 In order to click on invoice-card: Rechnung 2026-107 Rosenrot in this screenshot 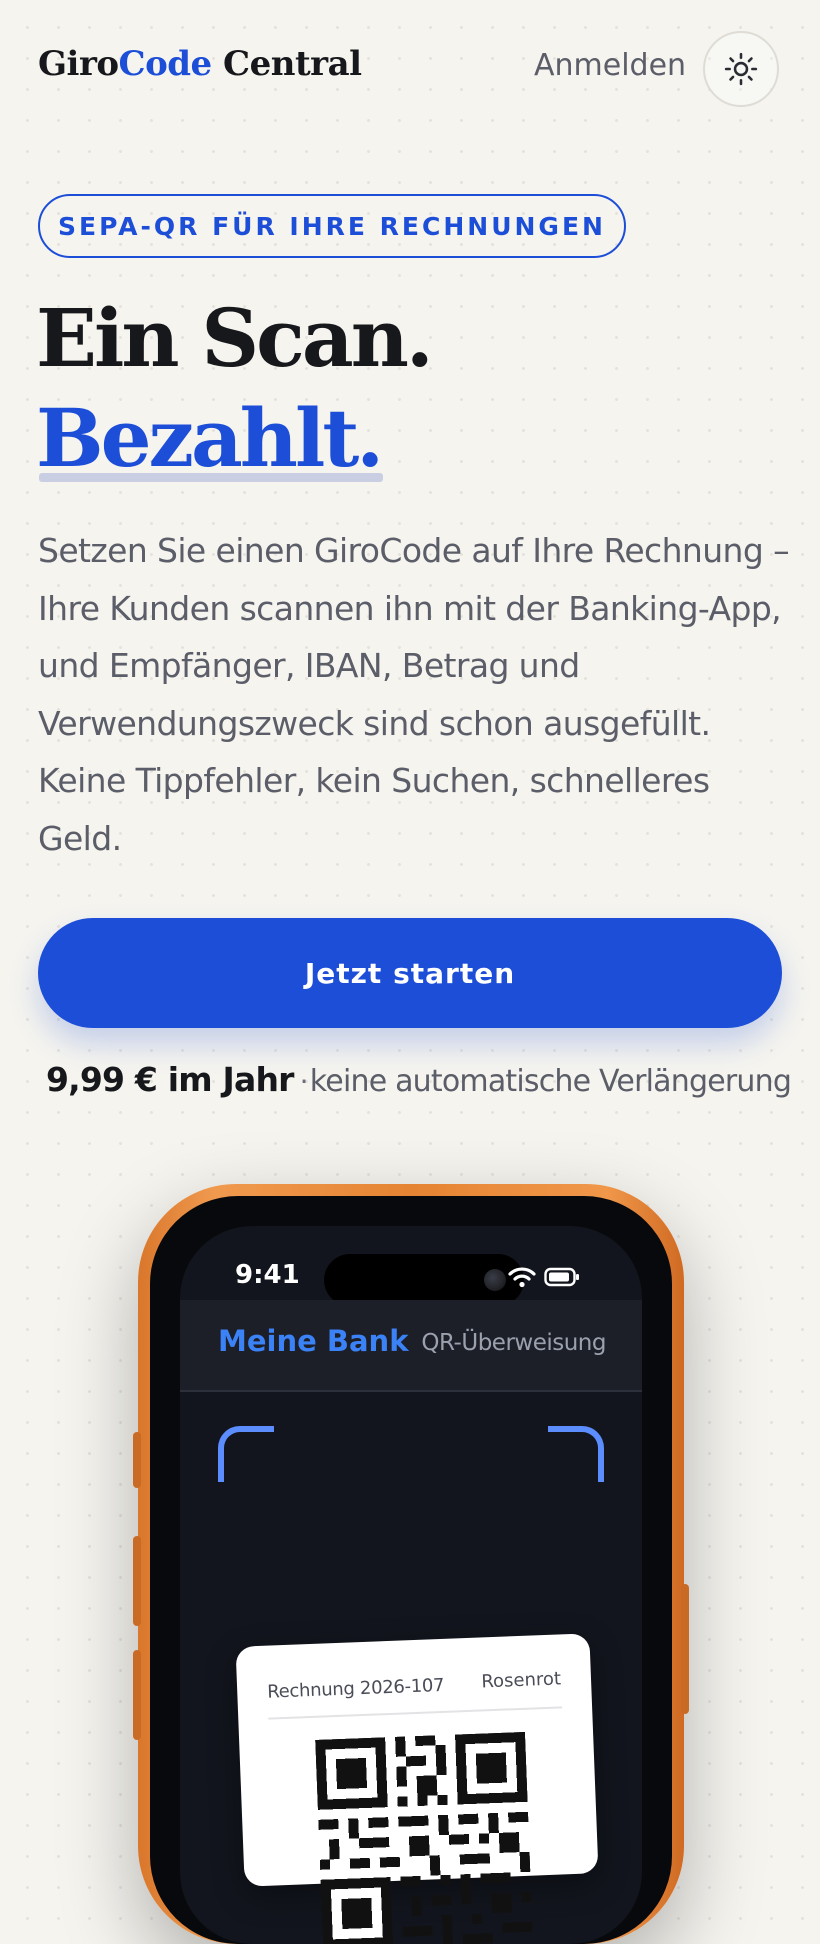, I will do `click(417, 1788)`.